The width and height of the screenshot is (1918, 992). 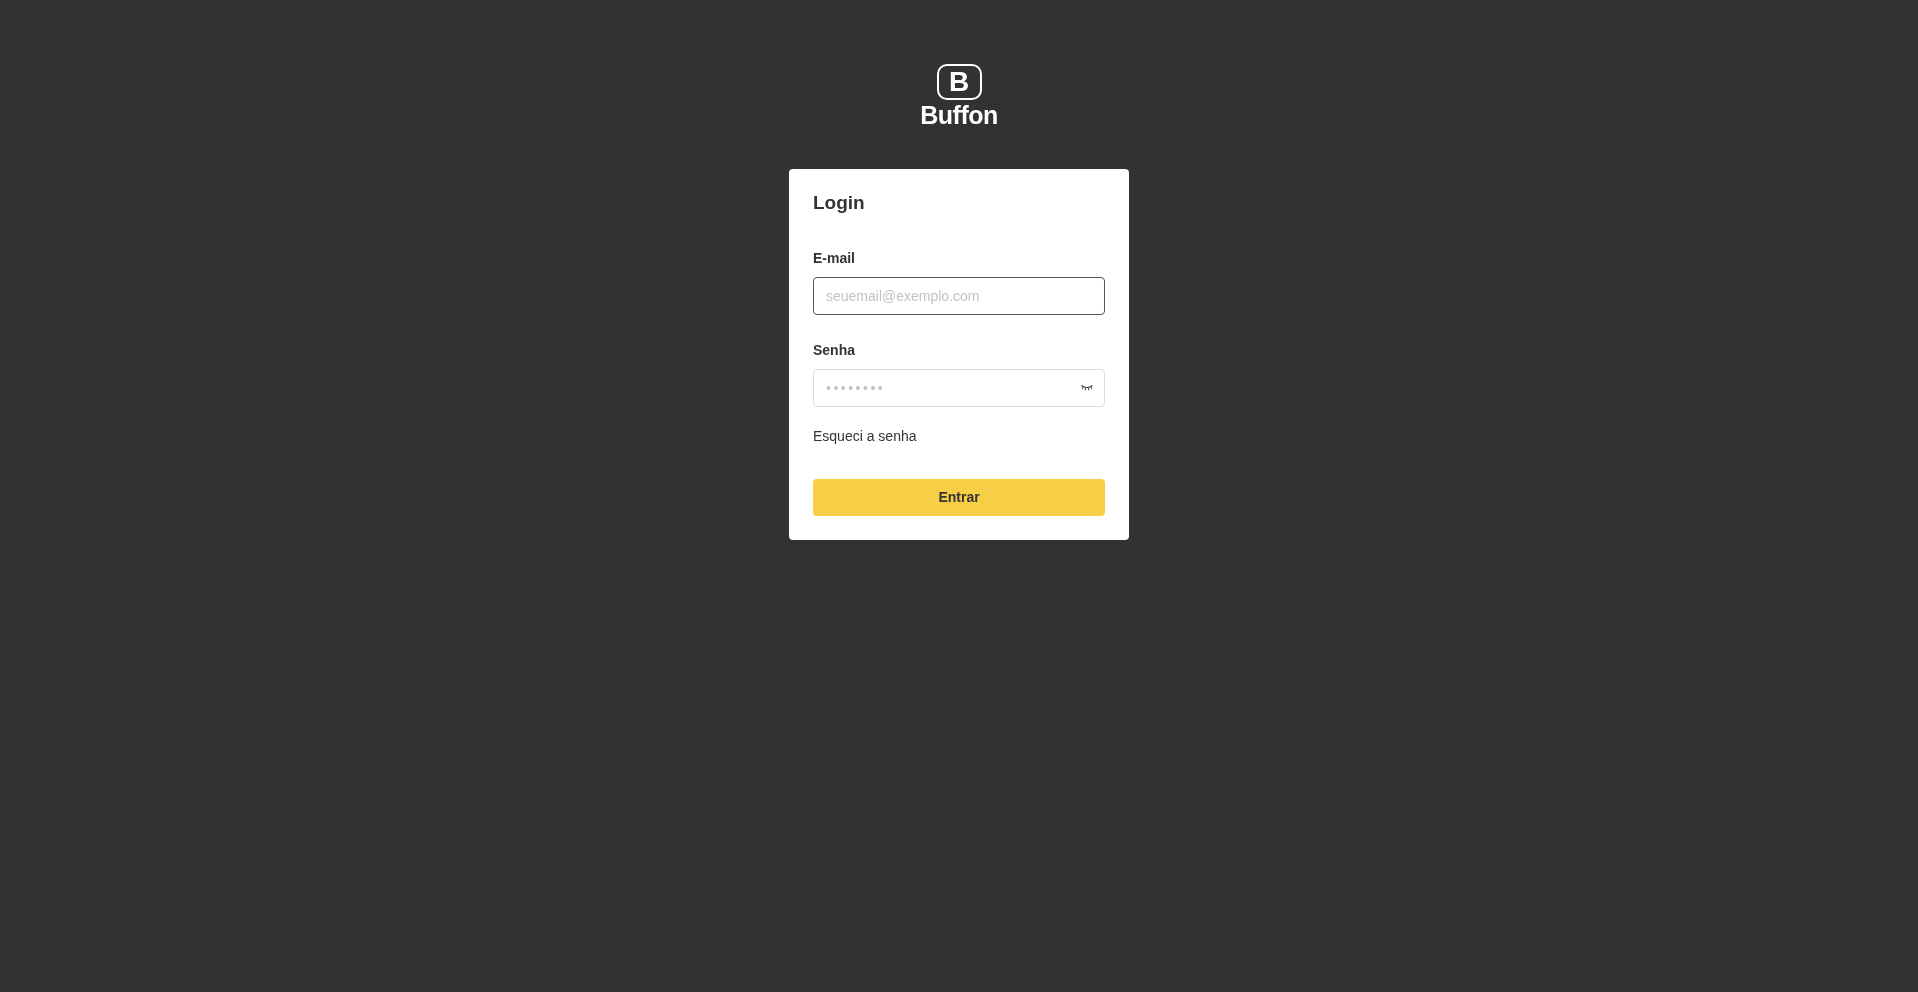 I want to click on forgot-password-link: Esqueci a senha, so click(x=865, y=436).